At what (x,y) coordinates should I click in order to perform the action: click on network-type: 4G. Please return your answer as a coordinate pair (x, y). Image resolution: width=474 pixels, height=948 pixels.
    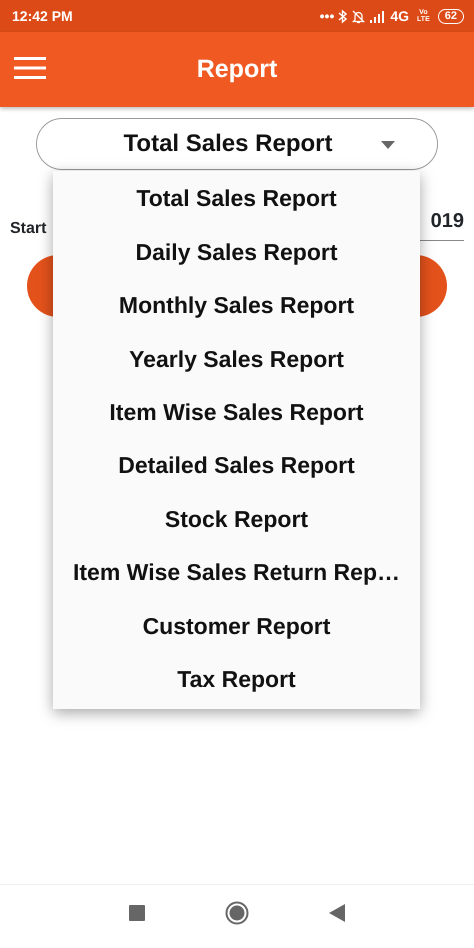
    Looking at the image, I should click on (400, 16).